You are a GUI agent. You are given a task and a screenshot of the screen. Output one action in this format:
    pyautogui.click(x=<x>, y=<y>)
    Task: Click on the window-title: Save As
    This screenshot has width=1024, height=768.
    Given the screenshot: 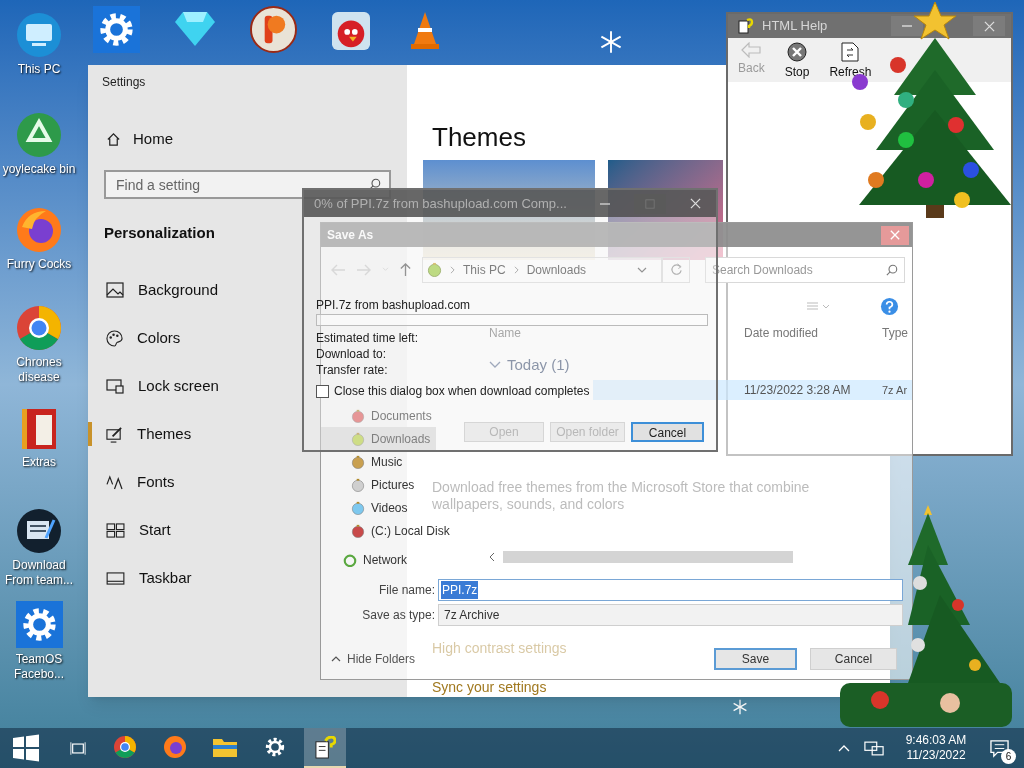 What is the action you would take?
    pyautogui.click(x=350, y=235)
    